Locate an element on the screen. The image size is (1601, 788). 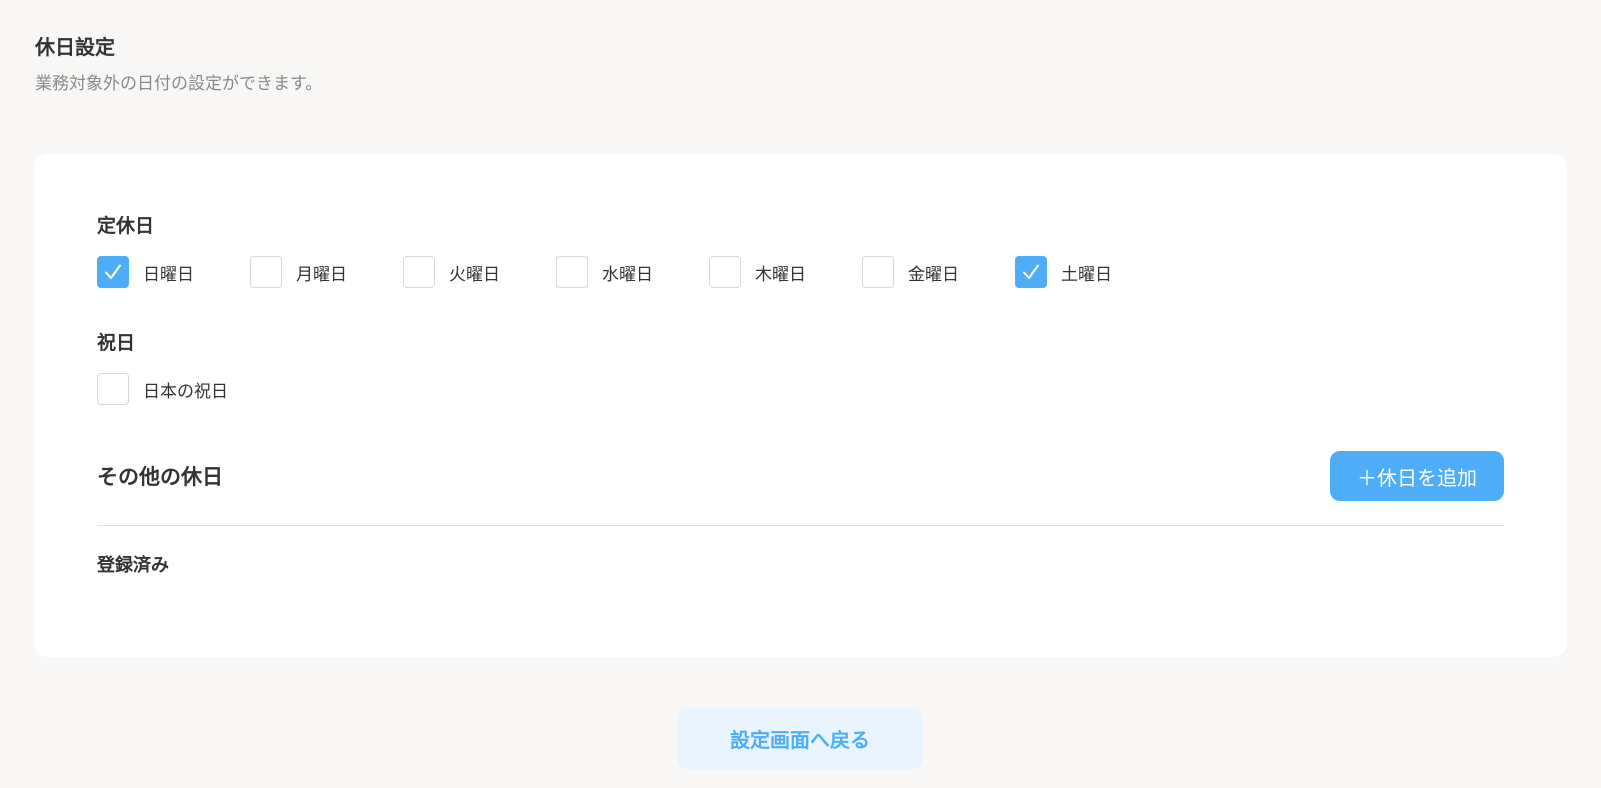
checkbox-sunday: 日曜日 is located at coordinates (173, 272).